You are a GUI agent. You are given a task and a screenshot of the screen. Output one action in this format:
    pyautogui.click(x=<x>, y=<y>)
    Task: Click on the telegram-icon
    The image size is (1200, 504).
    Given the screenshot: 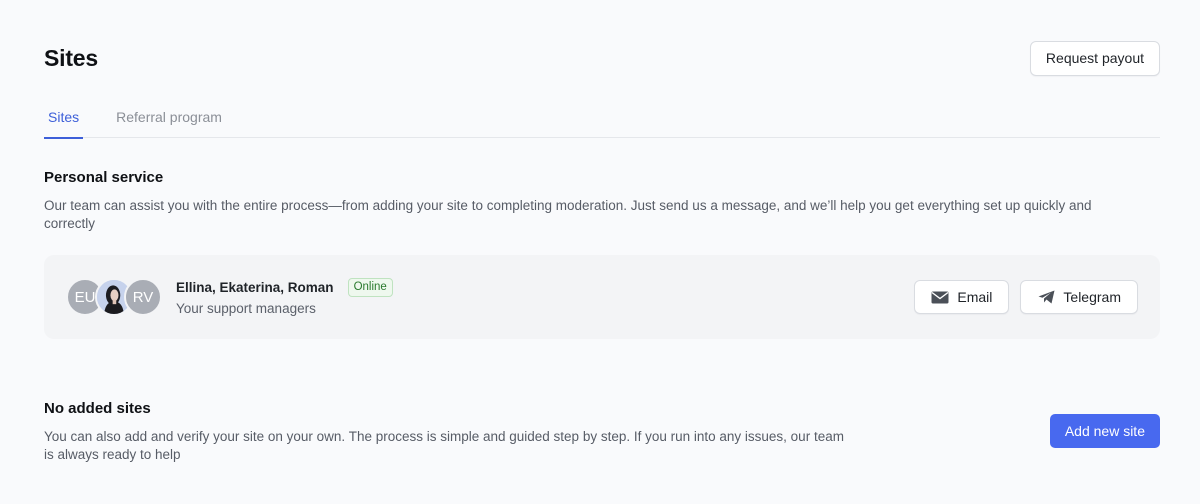 What is the action you would take?
    pyautogui.click(x=1046, y=297)
    